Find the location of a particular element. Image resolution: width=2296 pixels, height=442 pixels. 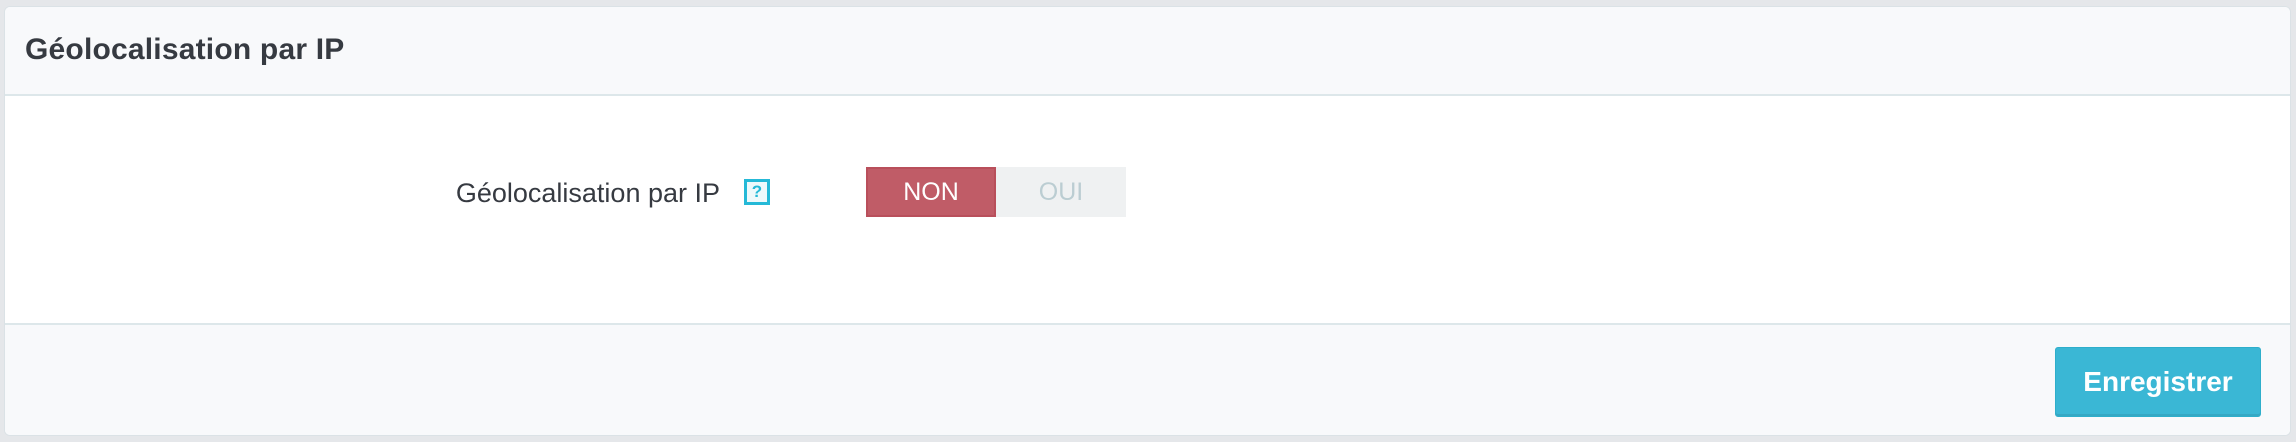

panel-title: Géolocalisation par IP is located at coordinates (185, 49).